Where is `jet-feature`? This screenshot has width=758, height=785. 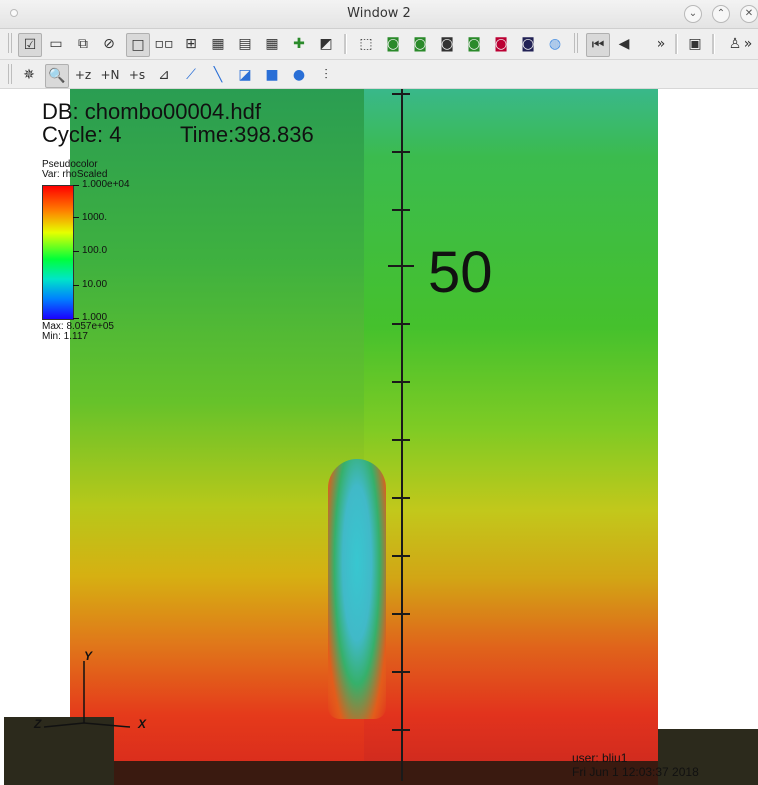
jet-feature is located at coordinates (357, 589).